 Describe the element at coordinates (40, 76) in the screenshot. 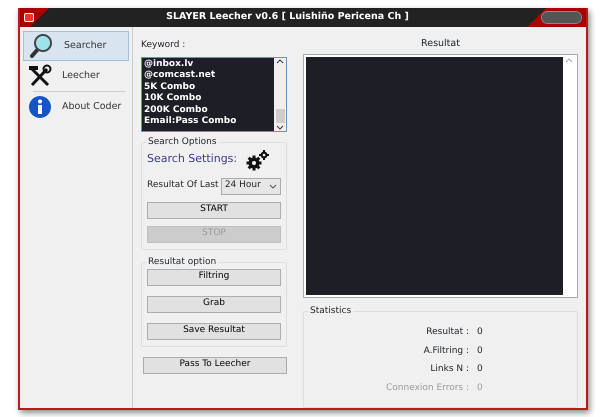

I see `hammer-wrench-icon` at that location.